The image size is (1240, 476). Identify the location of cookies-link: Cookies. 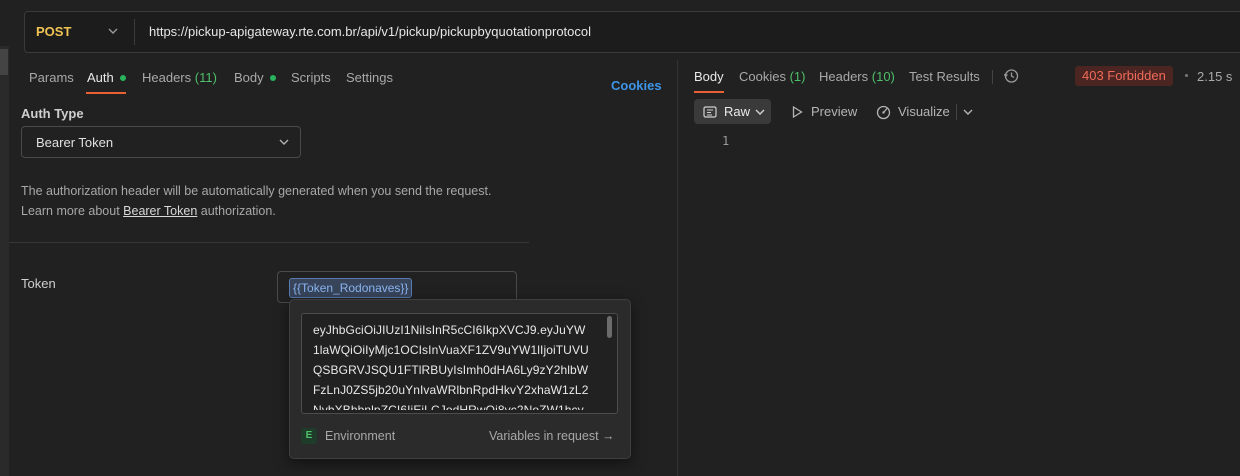
(636, 85).